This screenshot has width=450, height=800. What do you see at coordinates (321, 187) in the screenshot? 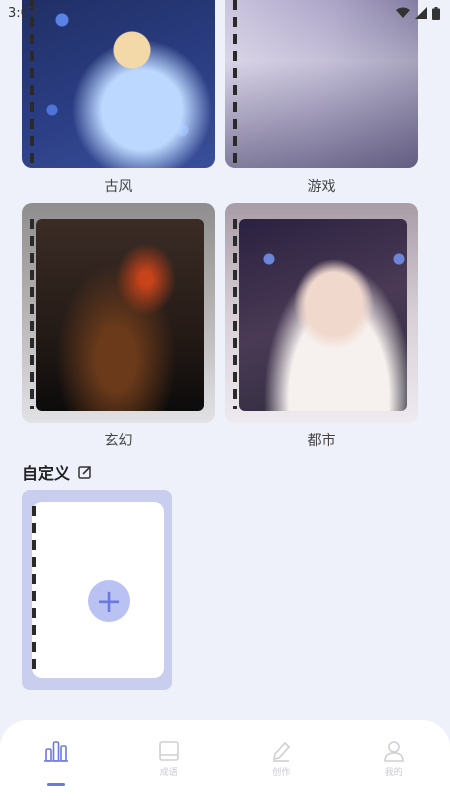
I see `category-label-youxi: 游戏` at bounding box center [321, 187].